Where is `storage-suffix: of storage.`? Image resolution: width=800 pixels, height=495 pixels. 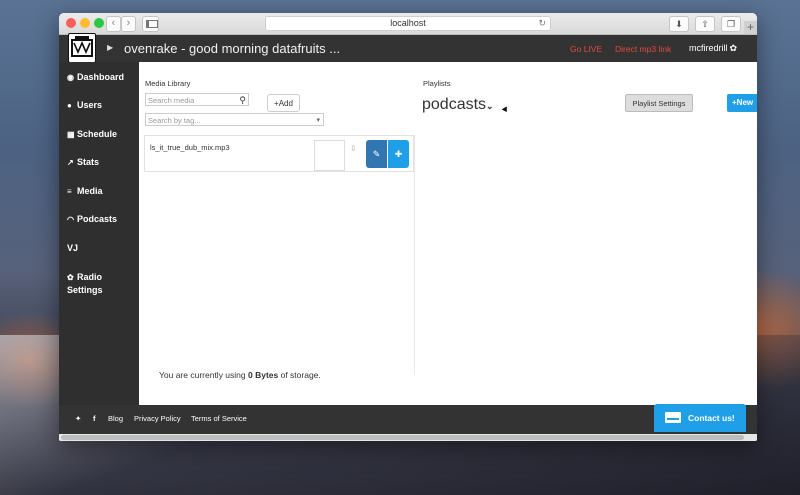 storage-suffix: of storage. is located at coordinates (299, 375).